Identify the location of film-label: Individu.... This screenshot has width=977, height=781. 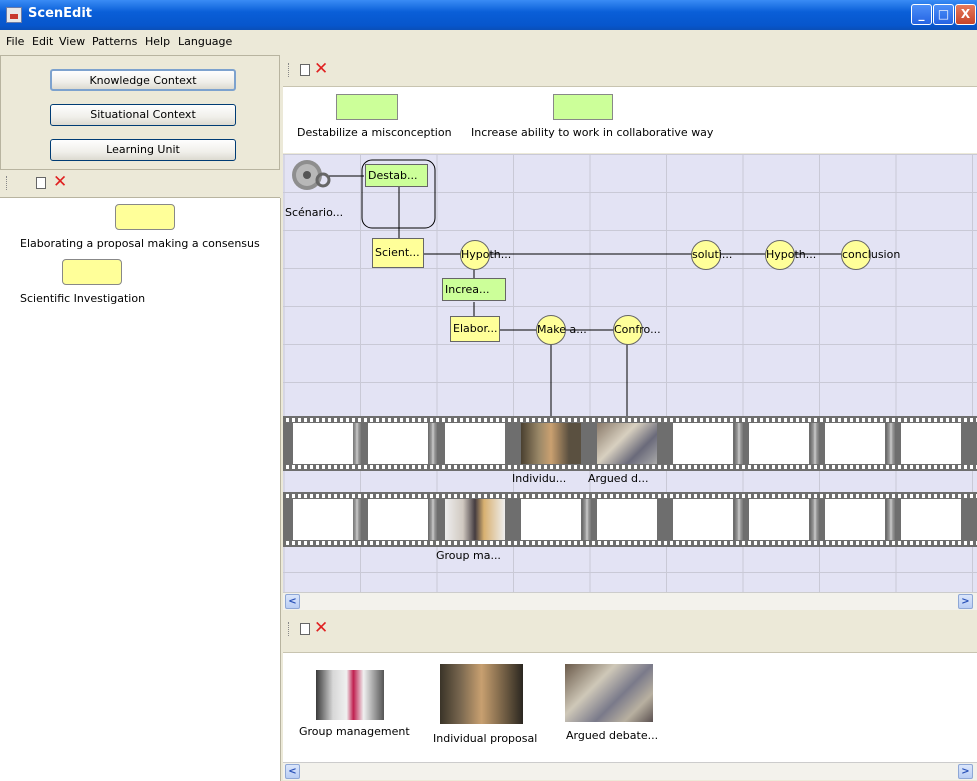
(539, 478).